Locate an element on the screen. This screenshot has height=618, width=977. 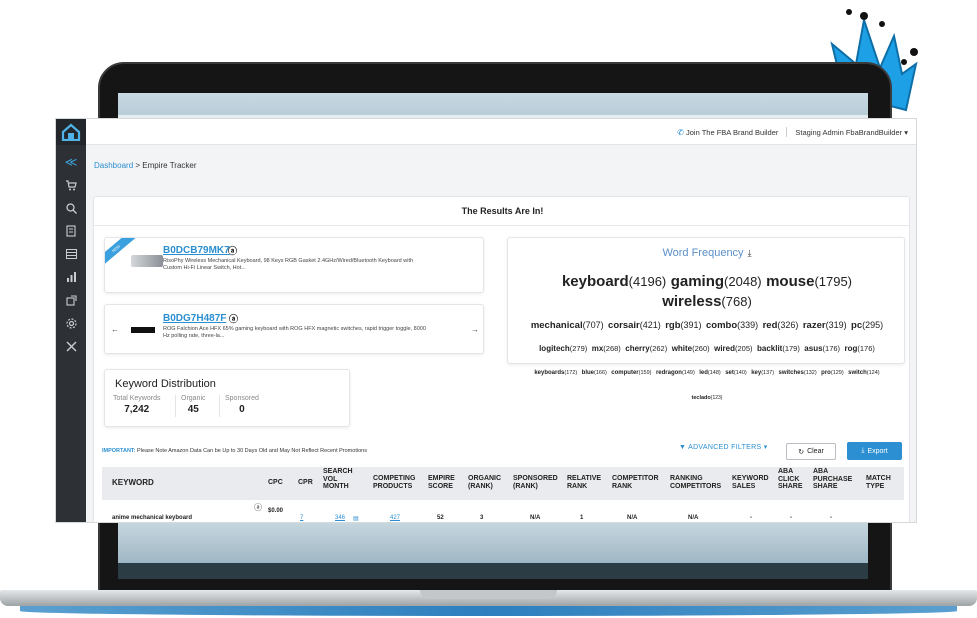
word-cloud-term: mouse(1795) is located at coordinates (809, 281).